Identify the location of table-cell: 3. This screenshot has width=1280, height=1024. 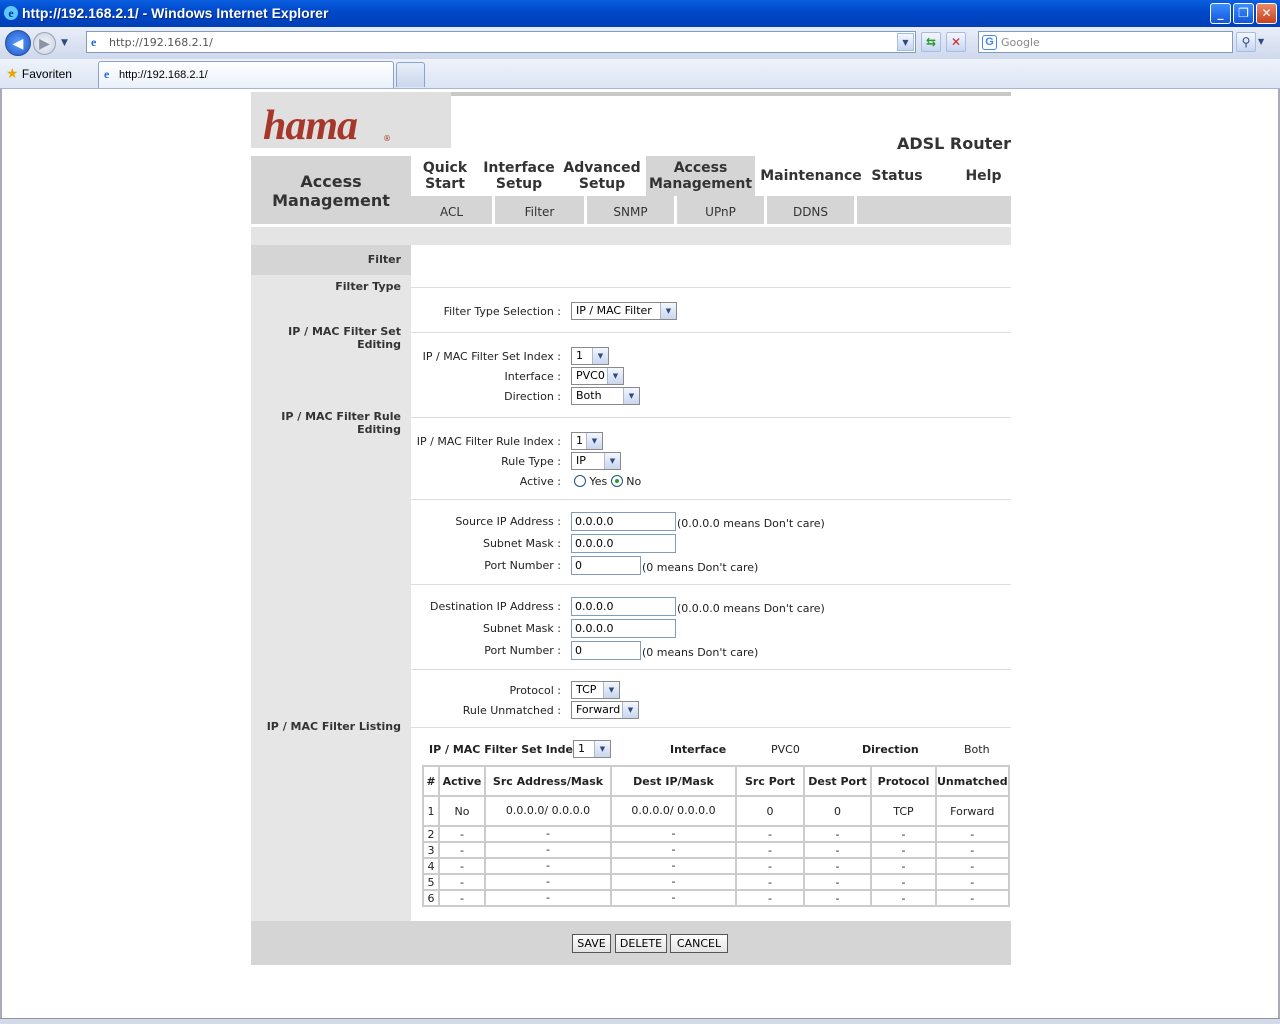
(431, 850).